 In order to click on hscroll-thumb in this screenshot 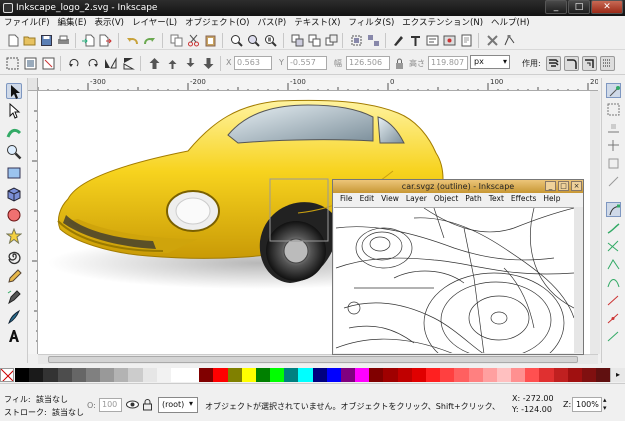, I will do `click(313, 359)`.